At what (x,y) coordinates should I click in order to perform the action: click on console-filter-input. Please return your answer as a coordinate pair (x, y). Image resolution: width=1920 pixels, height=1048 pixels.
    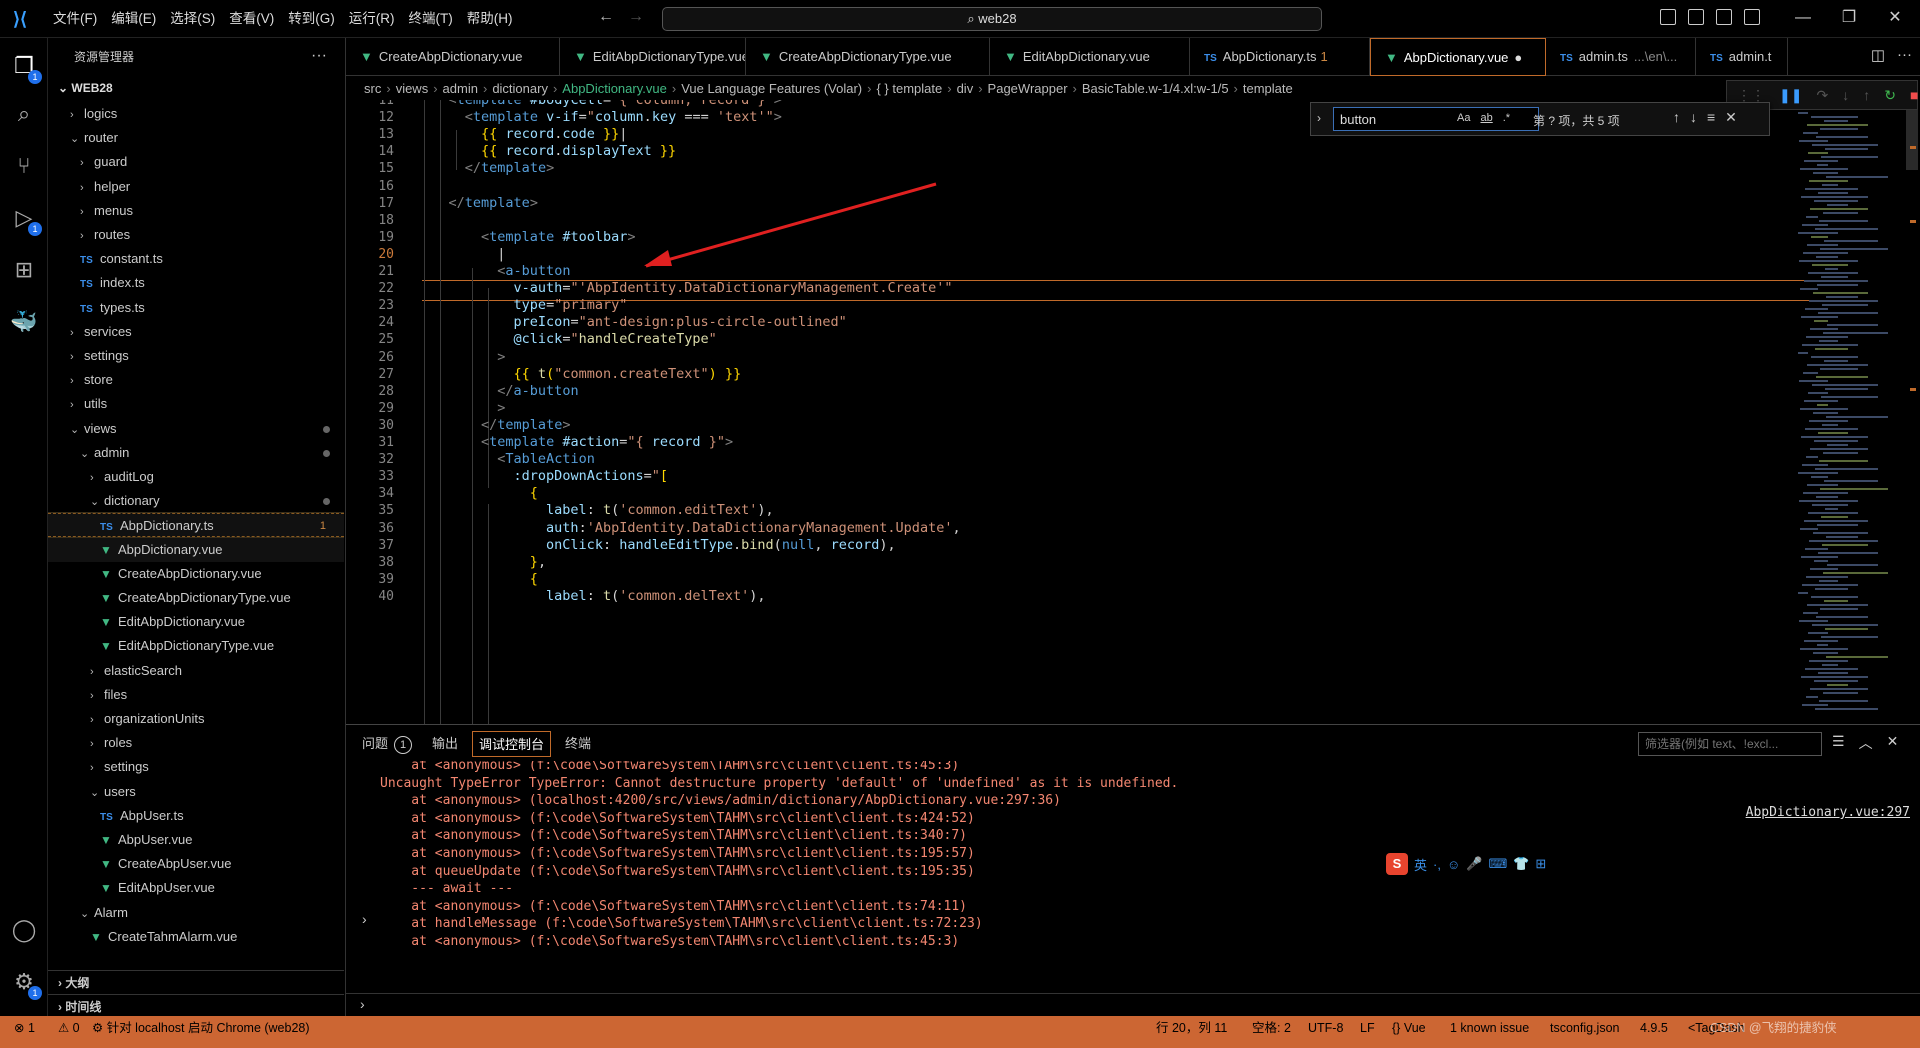
    Looking at the image, I should click on (1730, 744).